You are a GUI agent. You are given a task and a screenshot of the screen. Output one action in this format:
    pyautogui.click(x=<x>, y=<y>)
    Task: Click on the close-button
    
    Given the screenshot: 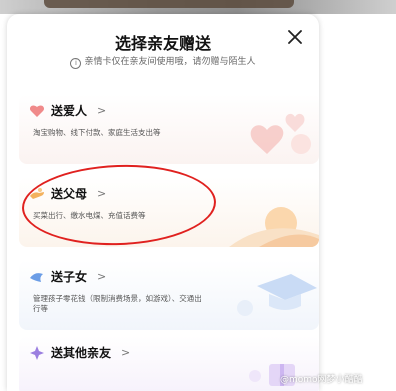 What is the action you would take?
    pyautogui.click(x=295, y=37)
    